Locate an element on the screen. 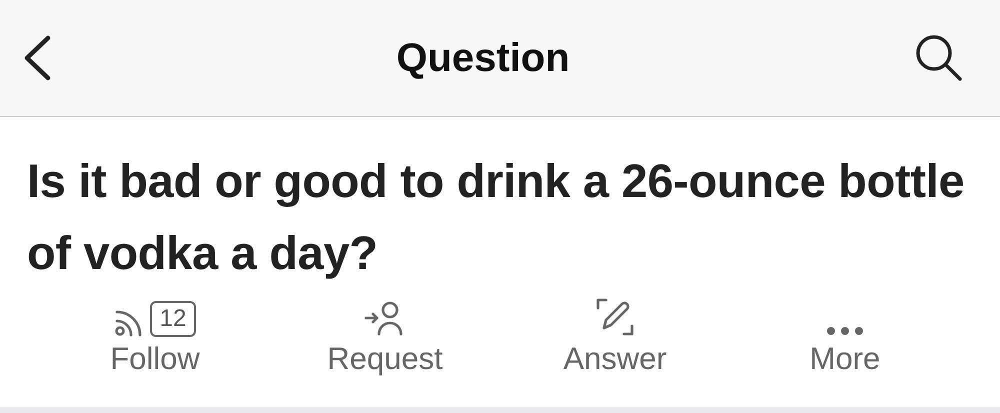  answer-button: Answer is located at coordinates (615, 351).